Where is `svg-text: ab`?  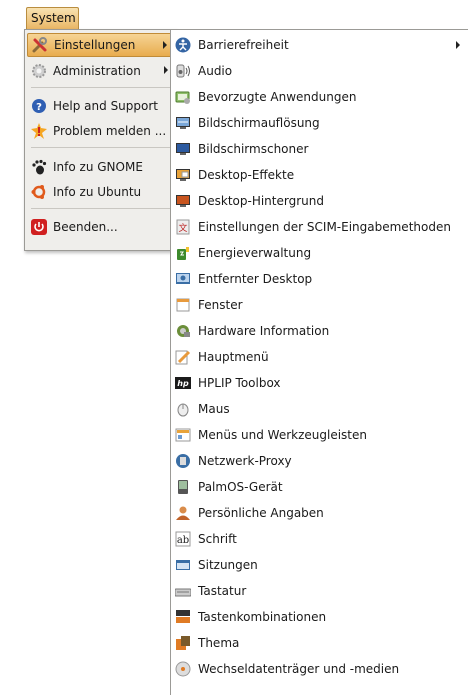 svg-text: ab is located at coordinates (183, 540).